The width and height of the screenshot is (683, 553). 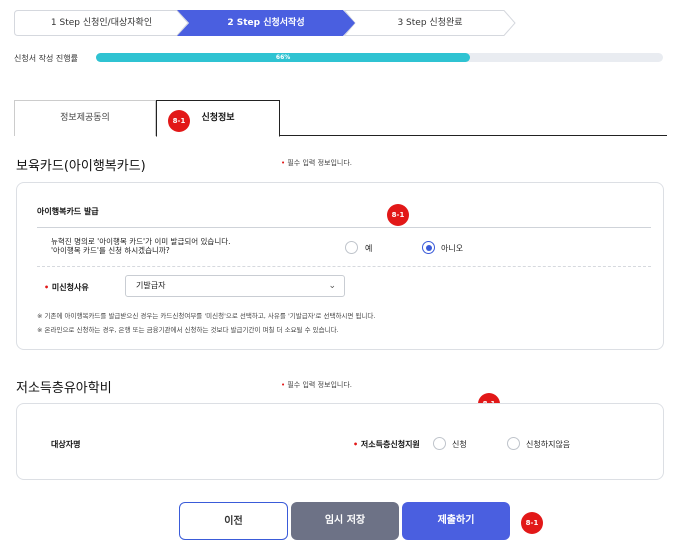 I want to click on temp-save-button: 임시 저장, so click(x=345, y=521).